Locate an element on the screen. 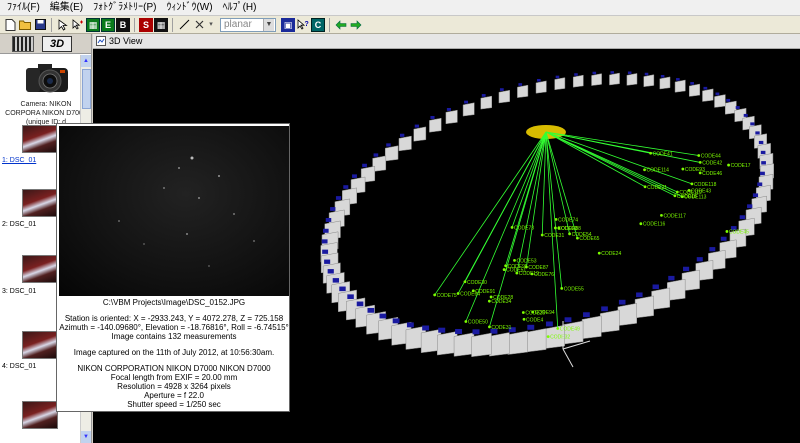  photo-label: 2: DSC_01 is located at coordinates (19, 224).